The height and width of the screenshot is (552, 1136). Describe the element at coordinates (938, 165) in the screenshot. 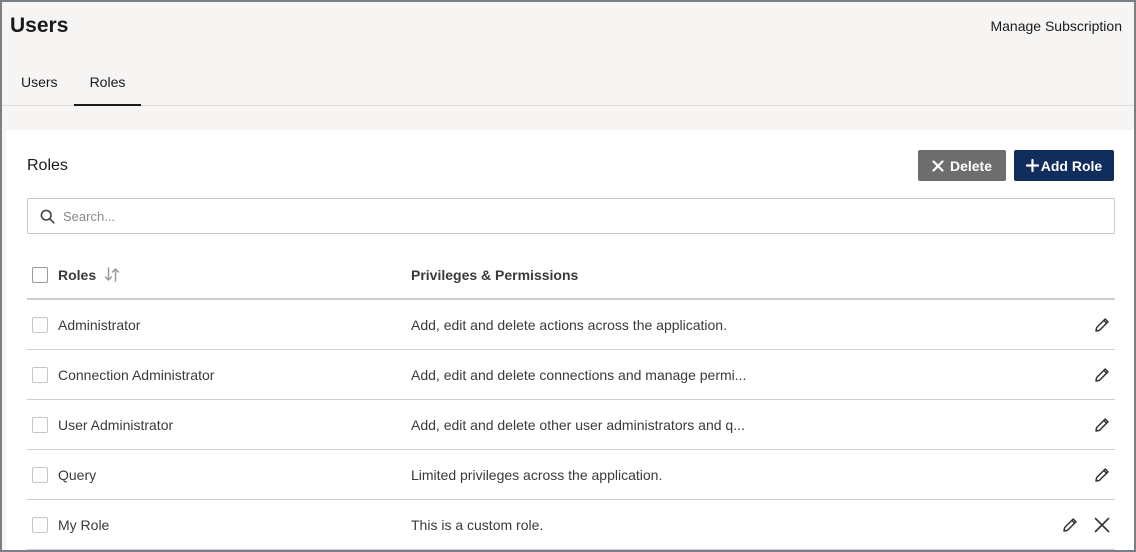

I see `close-icon` at that location.